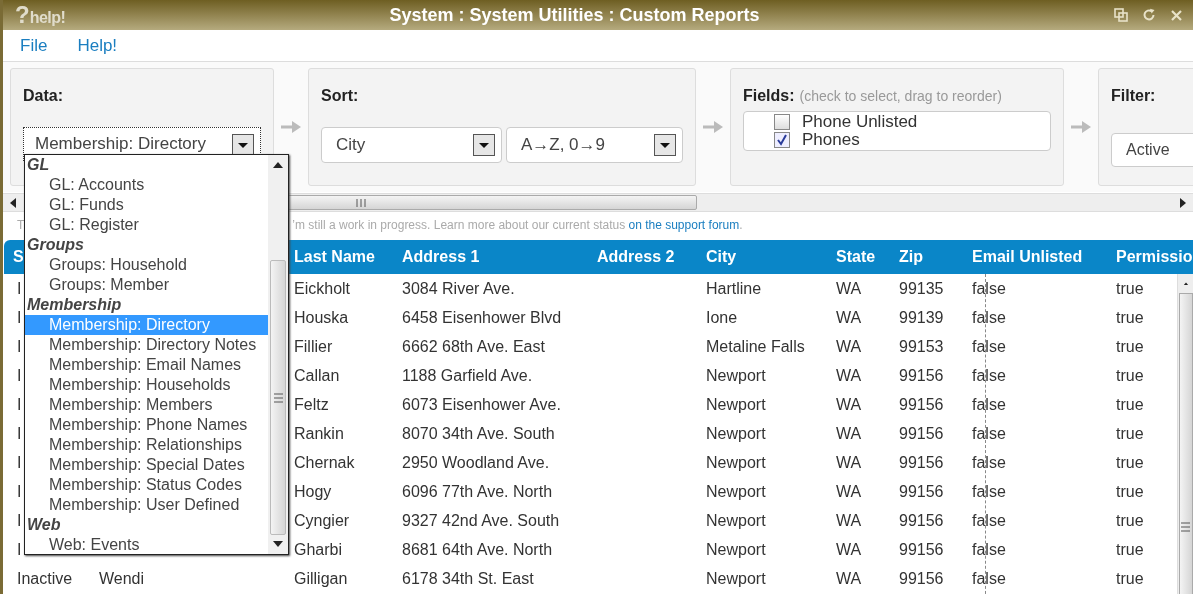  Describe the element at coordinates (22, 15) in the screenshot. I see `logo-mark: ?` at that location.